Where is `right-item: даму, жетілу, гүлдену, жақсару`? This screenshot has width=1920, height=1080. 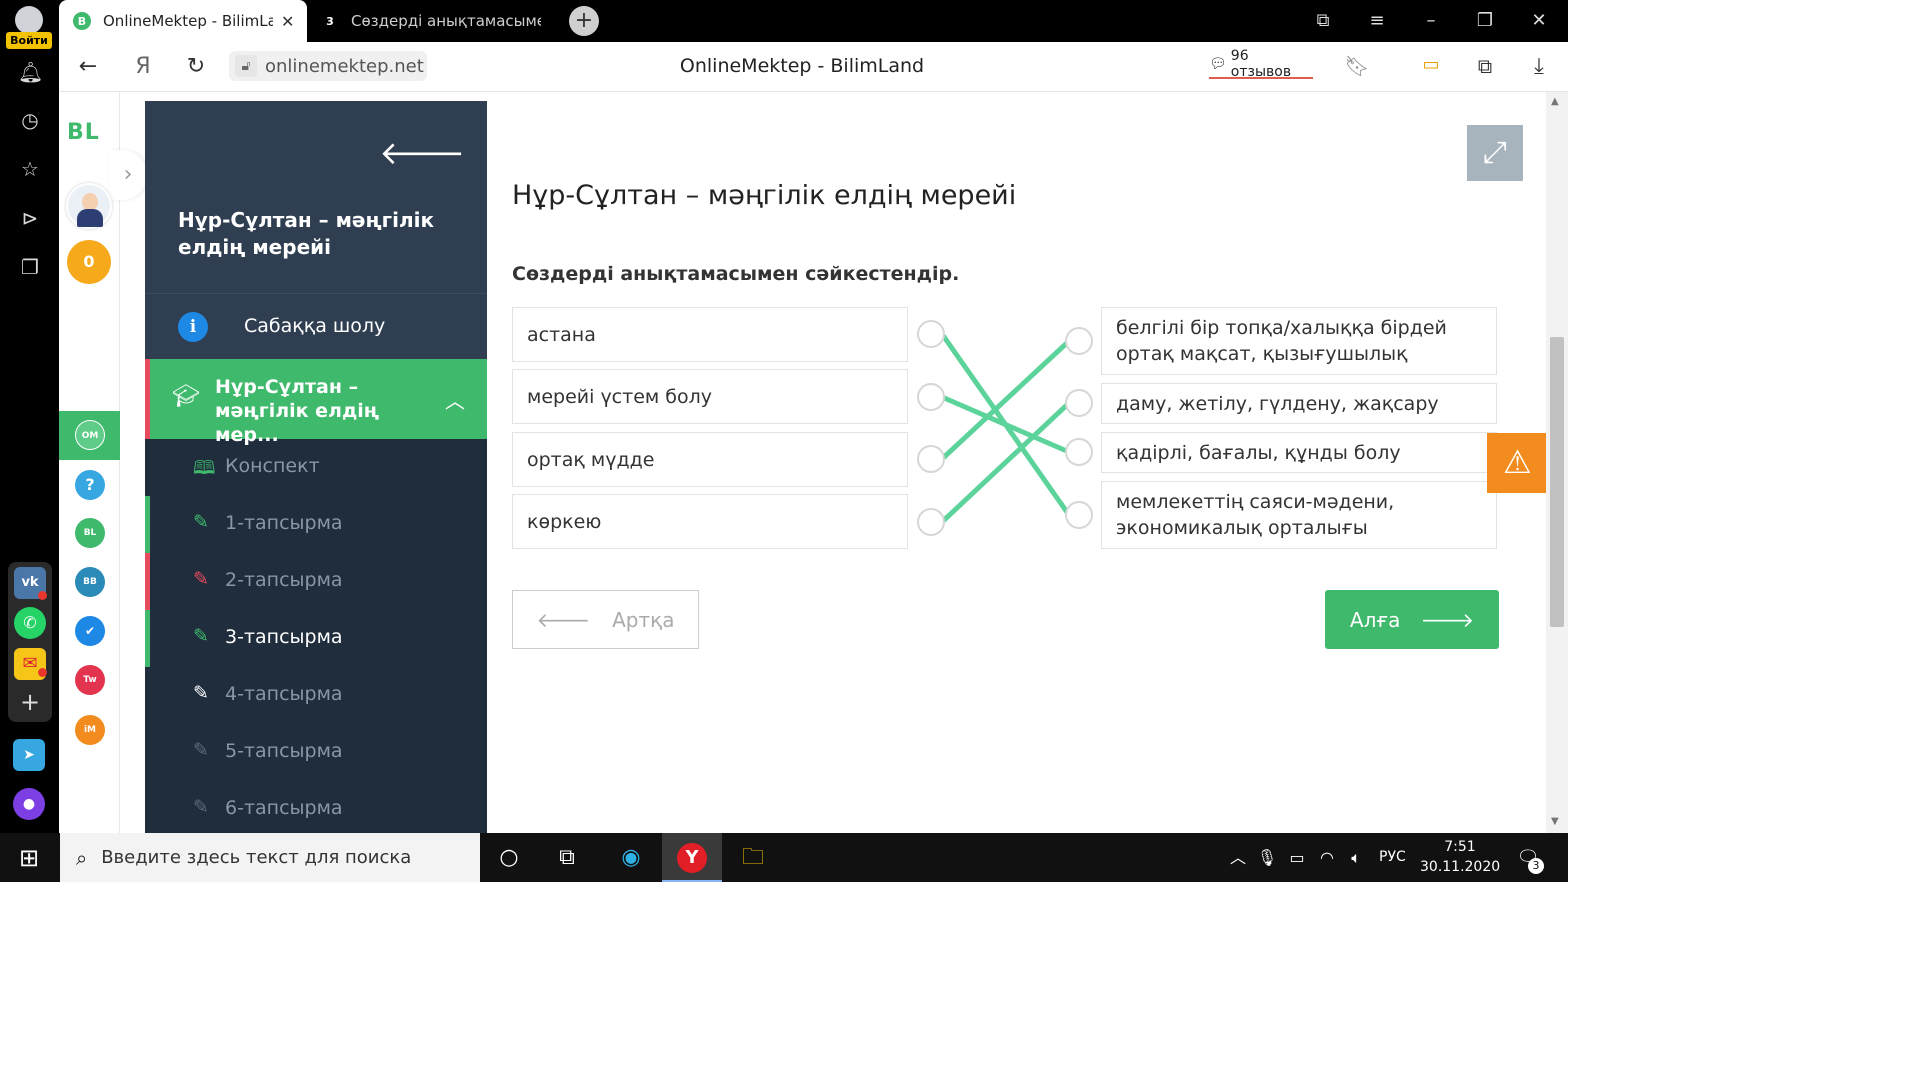
right-item: даму, жетілу, гүлдену, жақсару is located at coordinates (1299, 403).